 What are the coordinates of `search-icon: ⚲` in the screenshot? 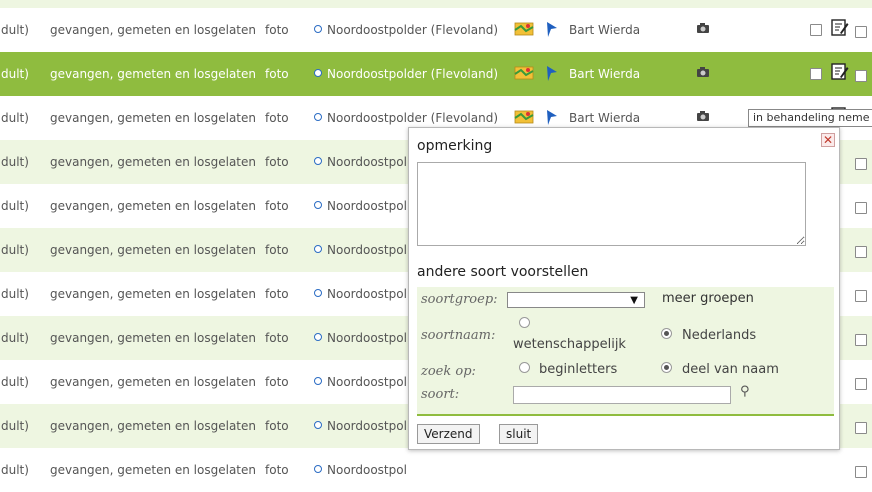 It's located at (745, 391).